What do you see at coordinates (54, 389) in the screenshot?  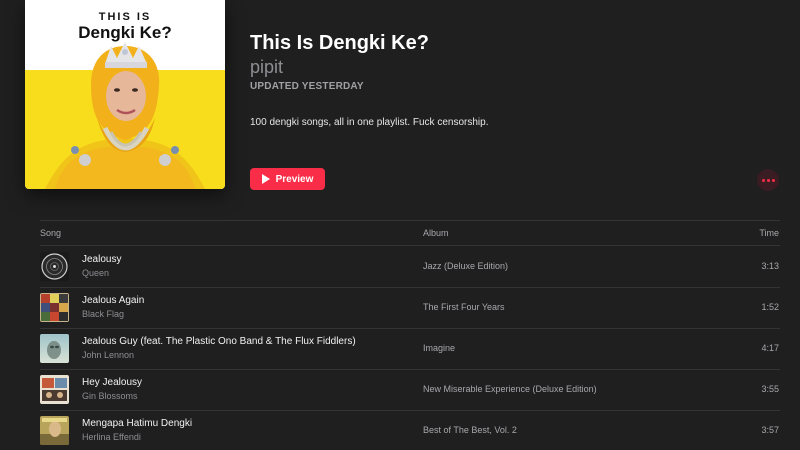 I see `album-art-new-miserable-experience` at bounding box center [54, 389].